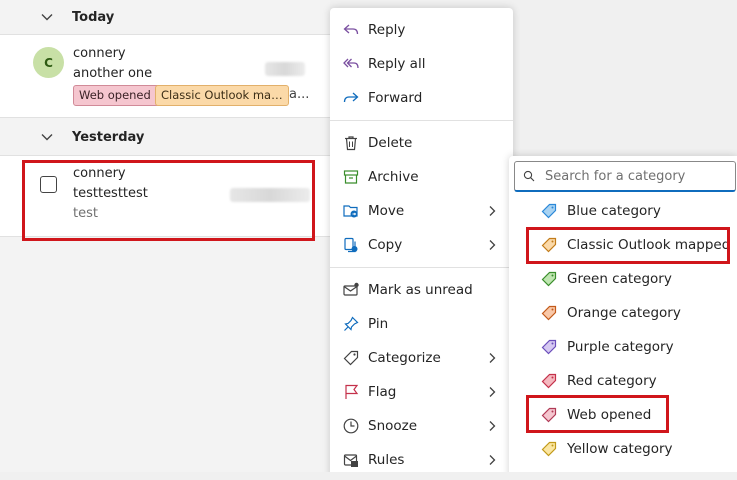 The width and height of the screenshot is (737, 480). What do you see at coordinates (351, 460) in the screenshot?
I see `rules-icon` at bounding box center [351, 460].